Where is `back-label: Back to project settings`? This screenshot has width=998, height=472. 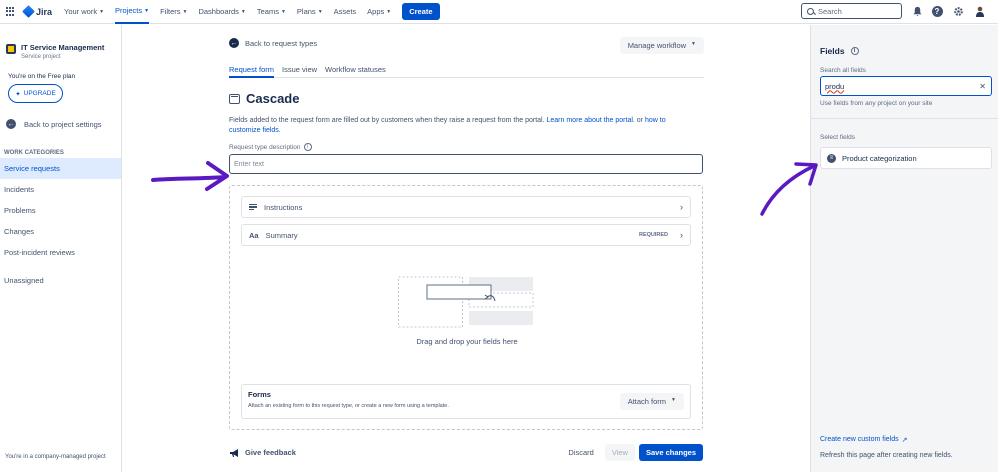
back-label: Back to project settings is located at coordinates (63, 124).